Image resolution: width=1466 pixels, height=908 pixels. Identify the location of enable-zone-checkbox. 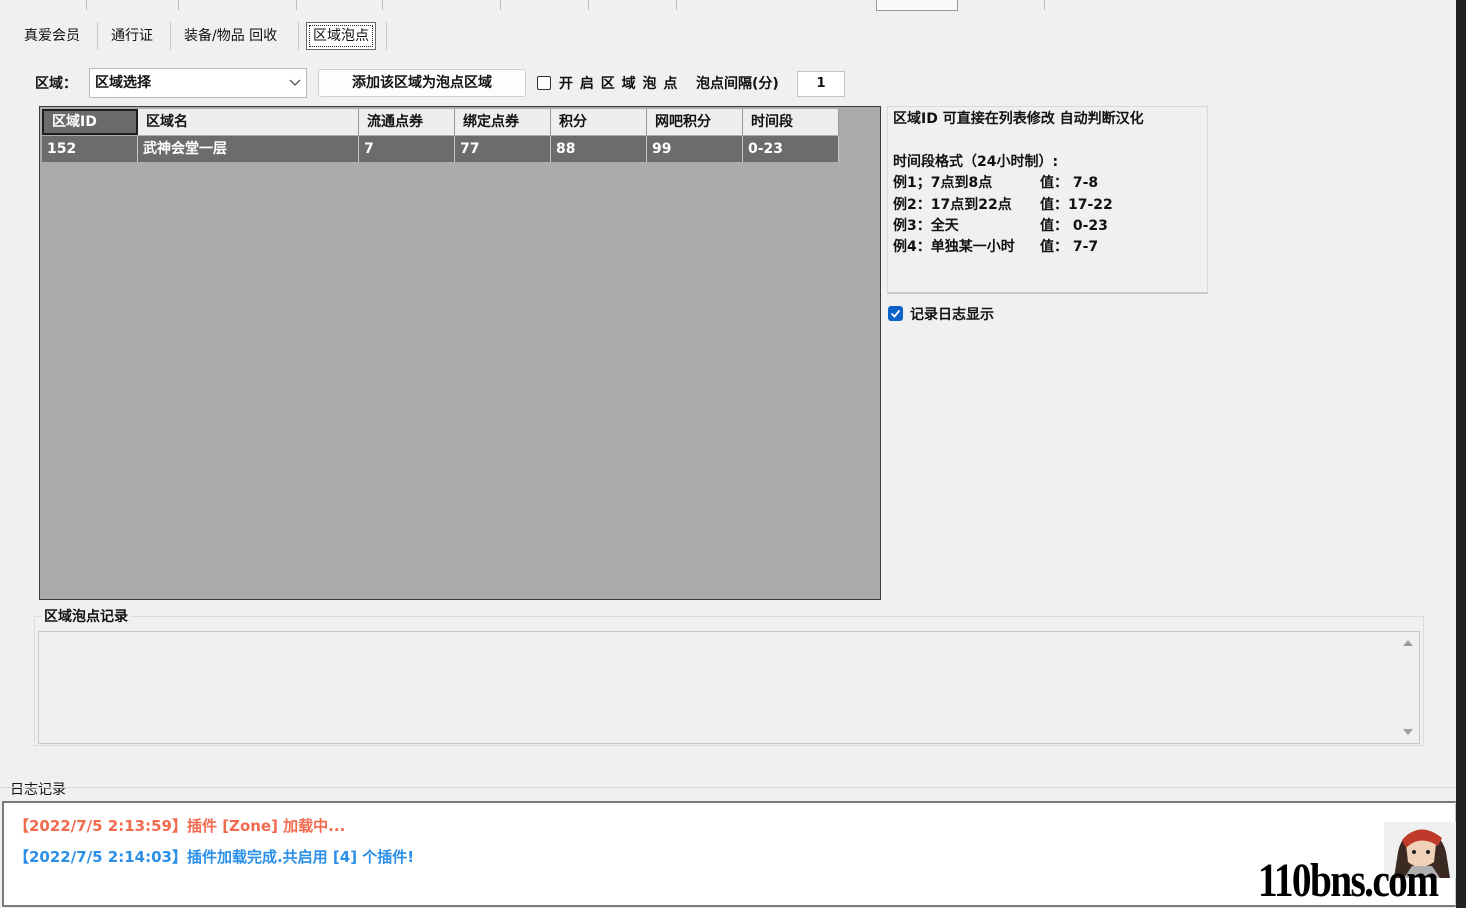
(544, 83).